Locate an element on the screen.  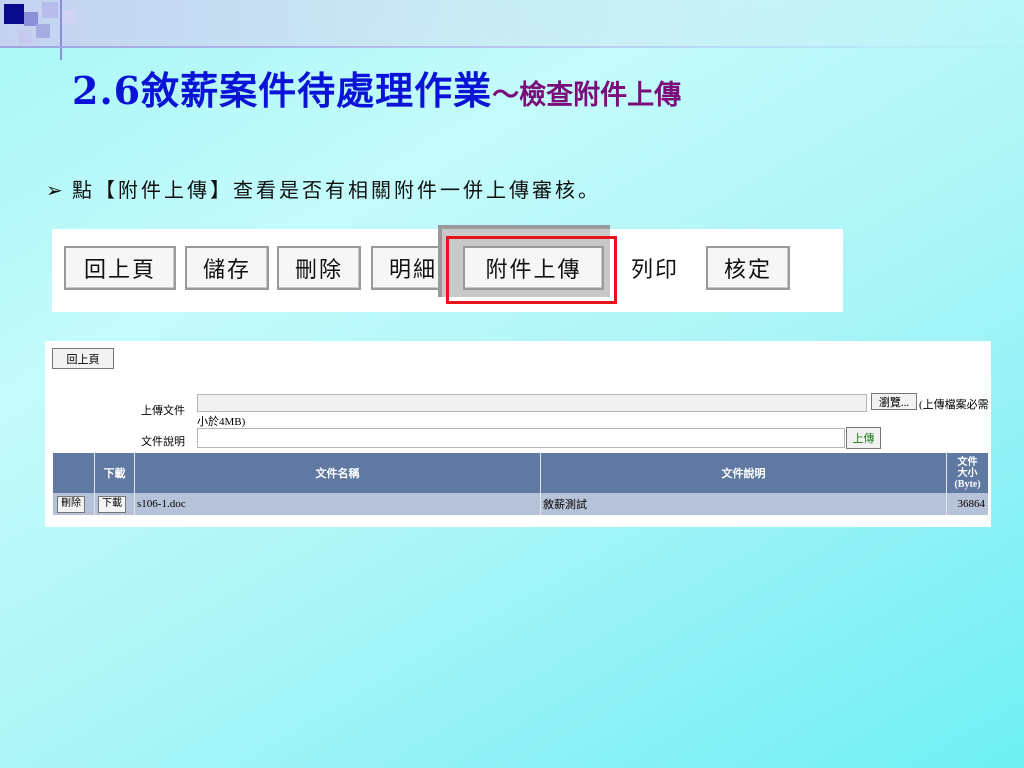
bullet-text: 點【附件上傳】查看是否有相關附件一併上傳審核。 is located at coordinates (336, 190).